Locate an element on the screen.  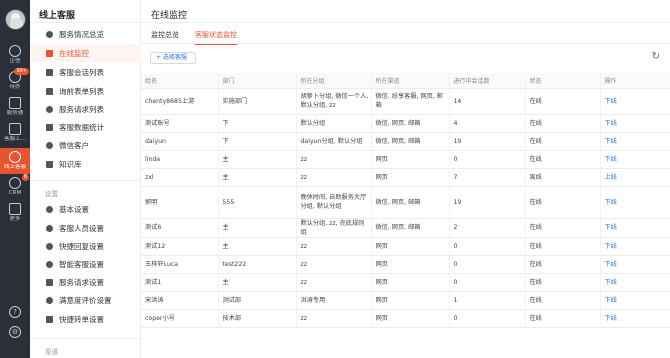
rail-item-crm: CRM 8 is located at coordinates (15, 187).